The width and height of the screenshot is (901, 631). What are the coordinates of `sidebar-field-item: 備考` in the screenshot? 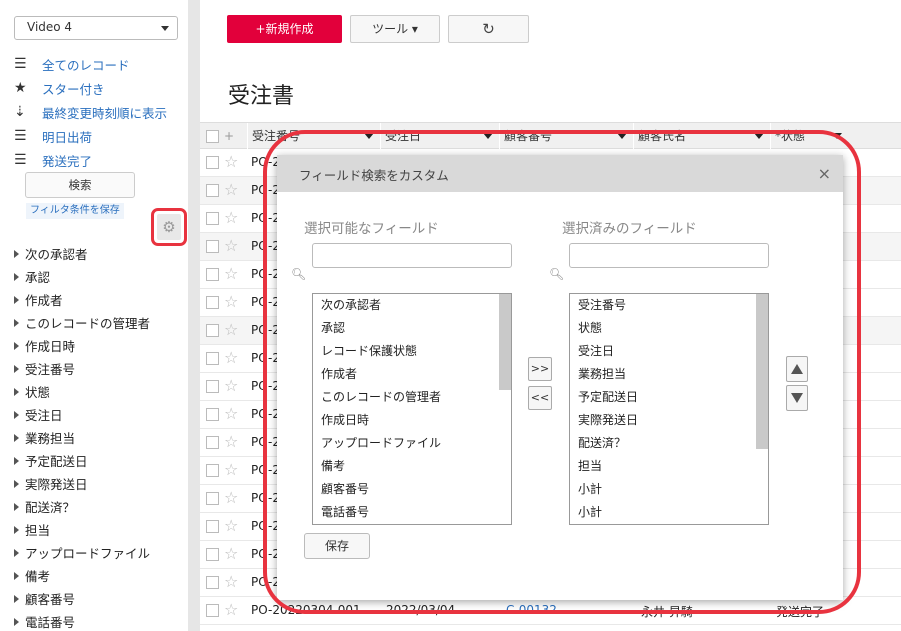 It's located at (82, 575).